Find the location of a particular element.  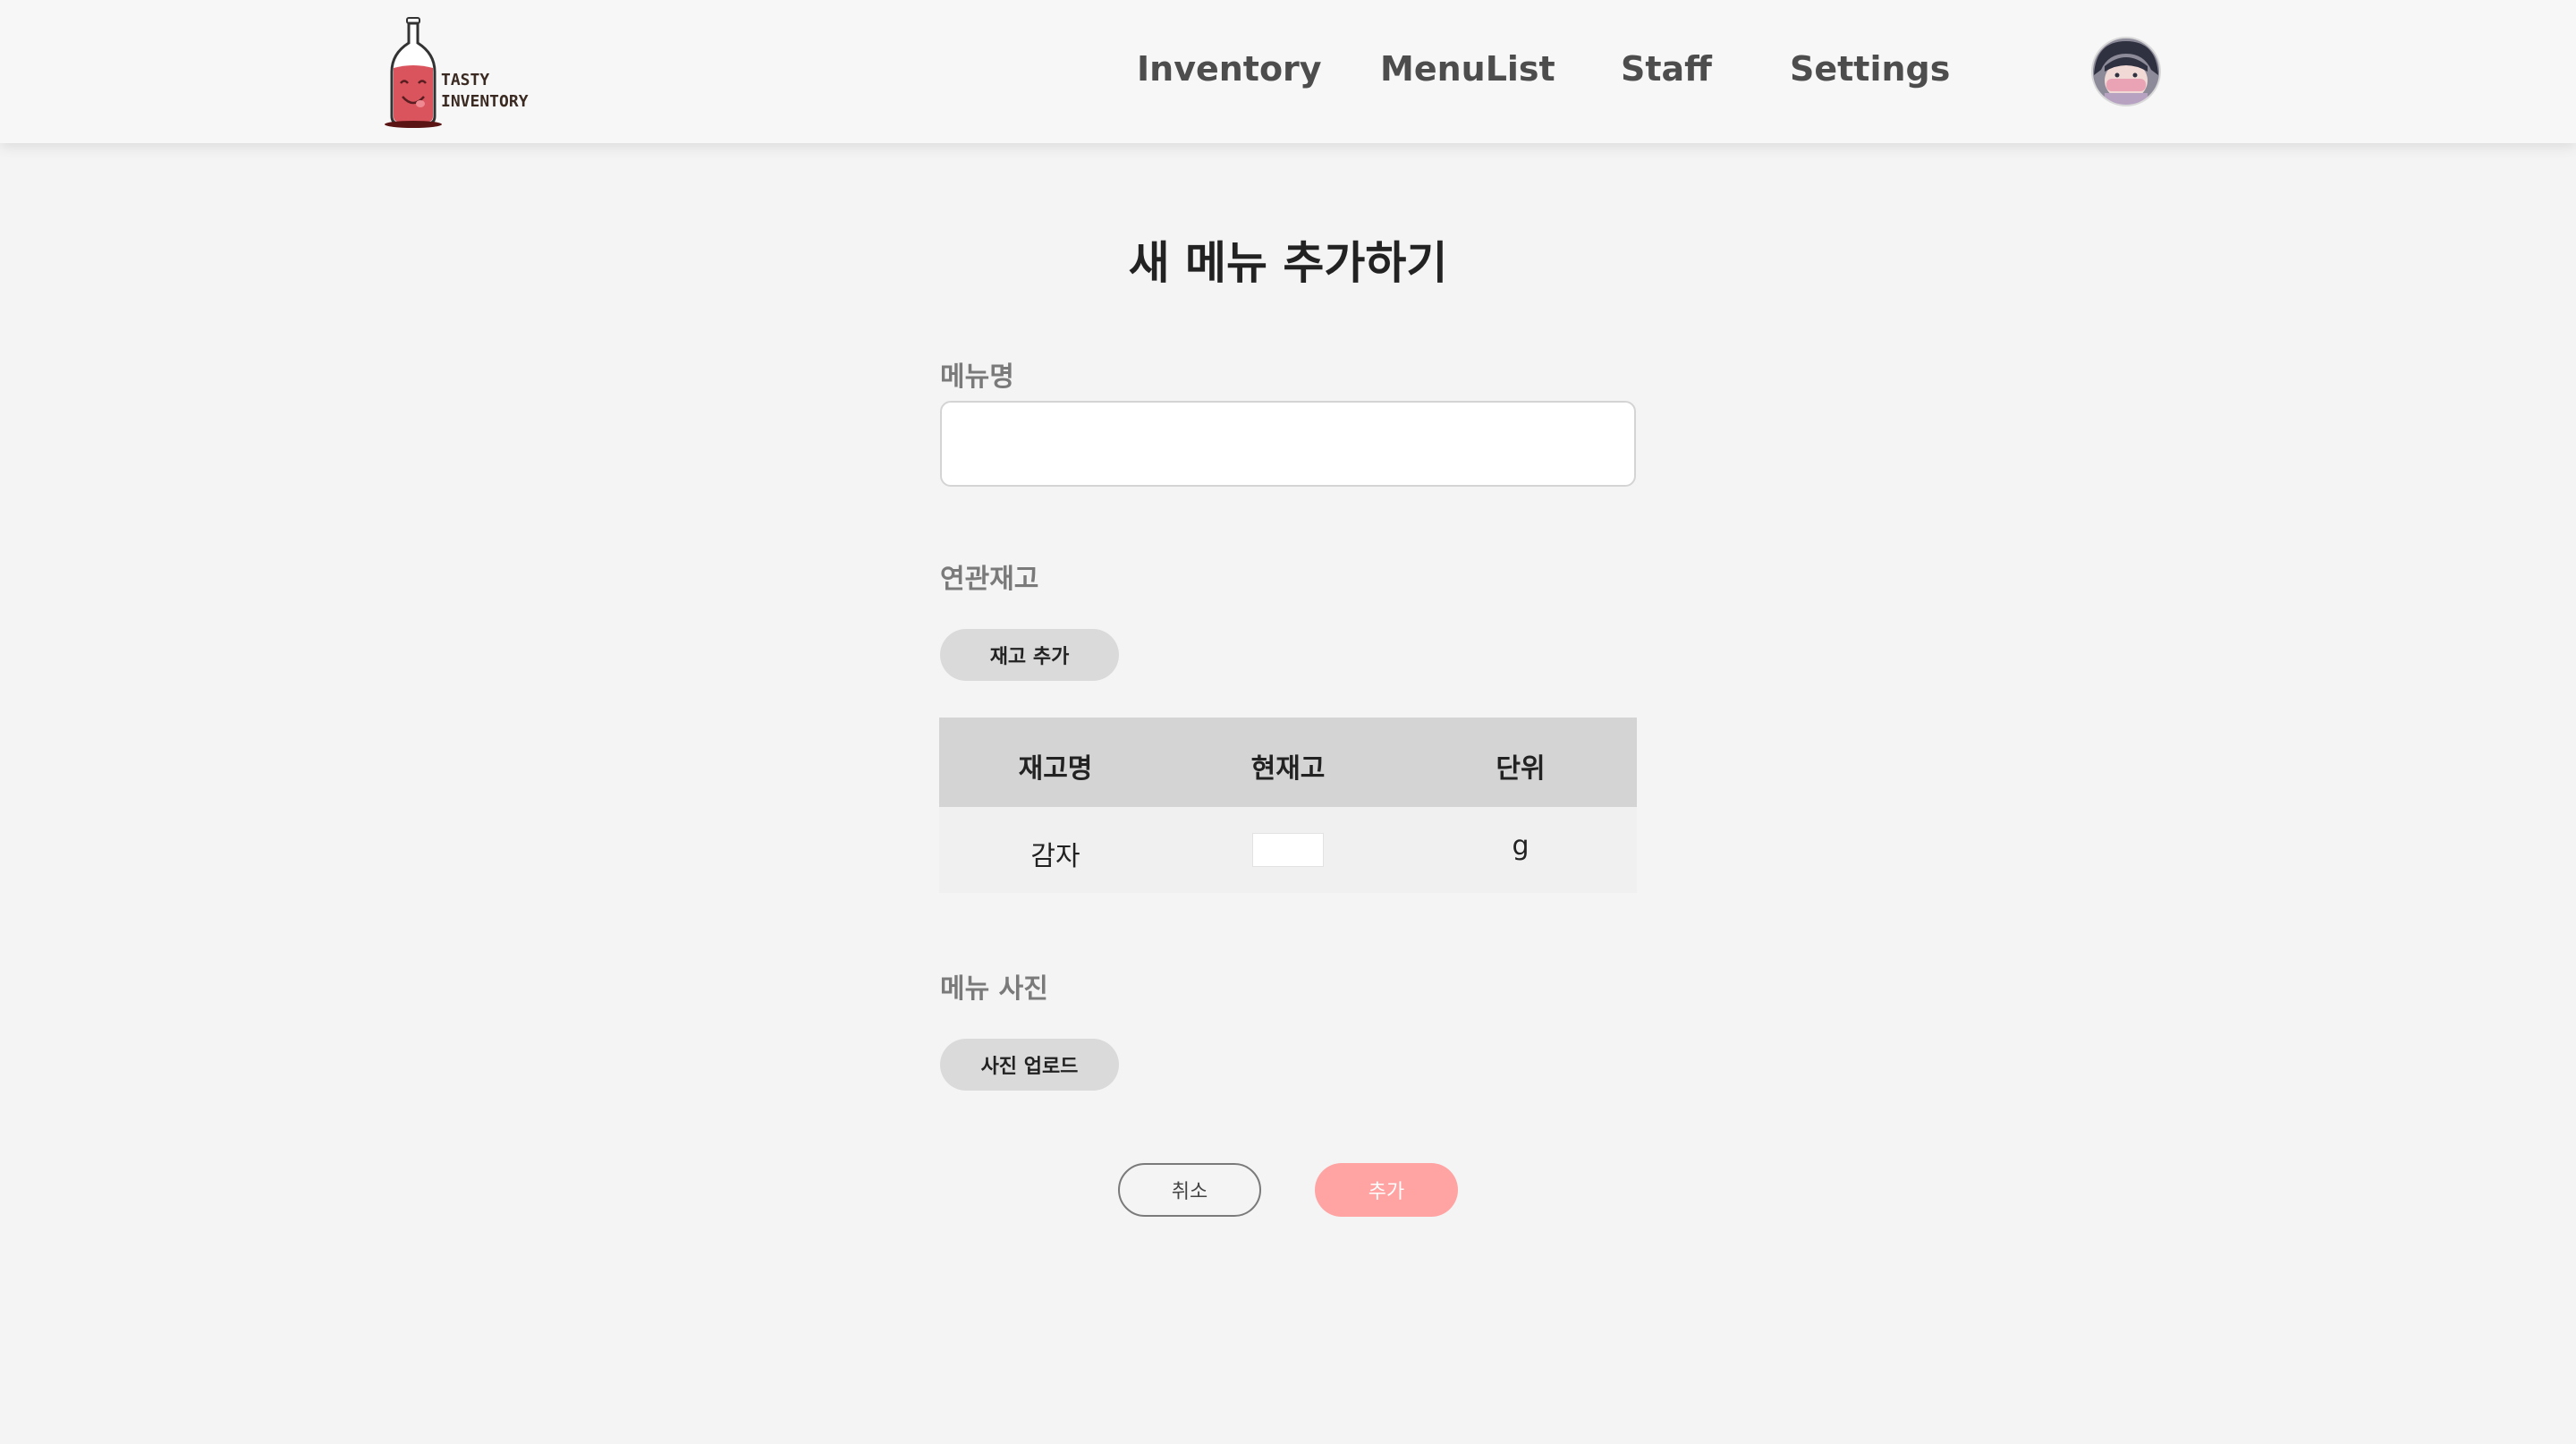

add-menu-submit-button: 추가 is located at coordinates (1386, 1190).